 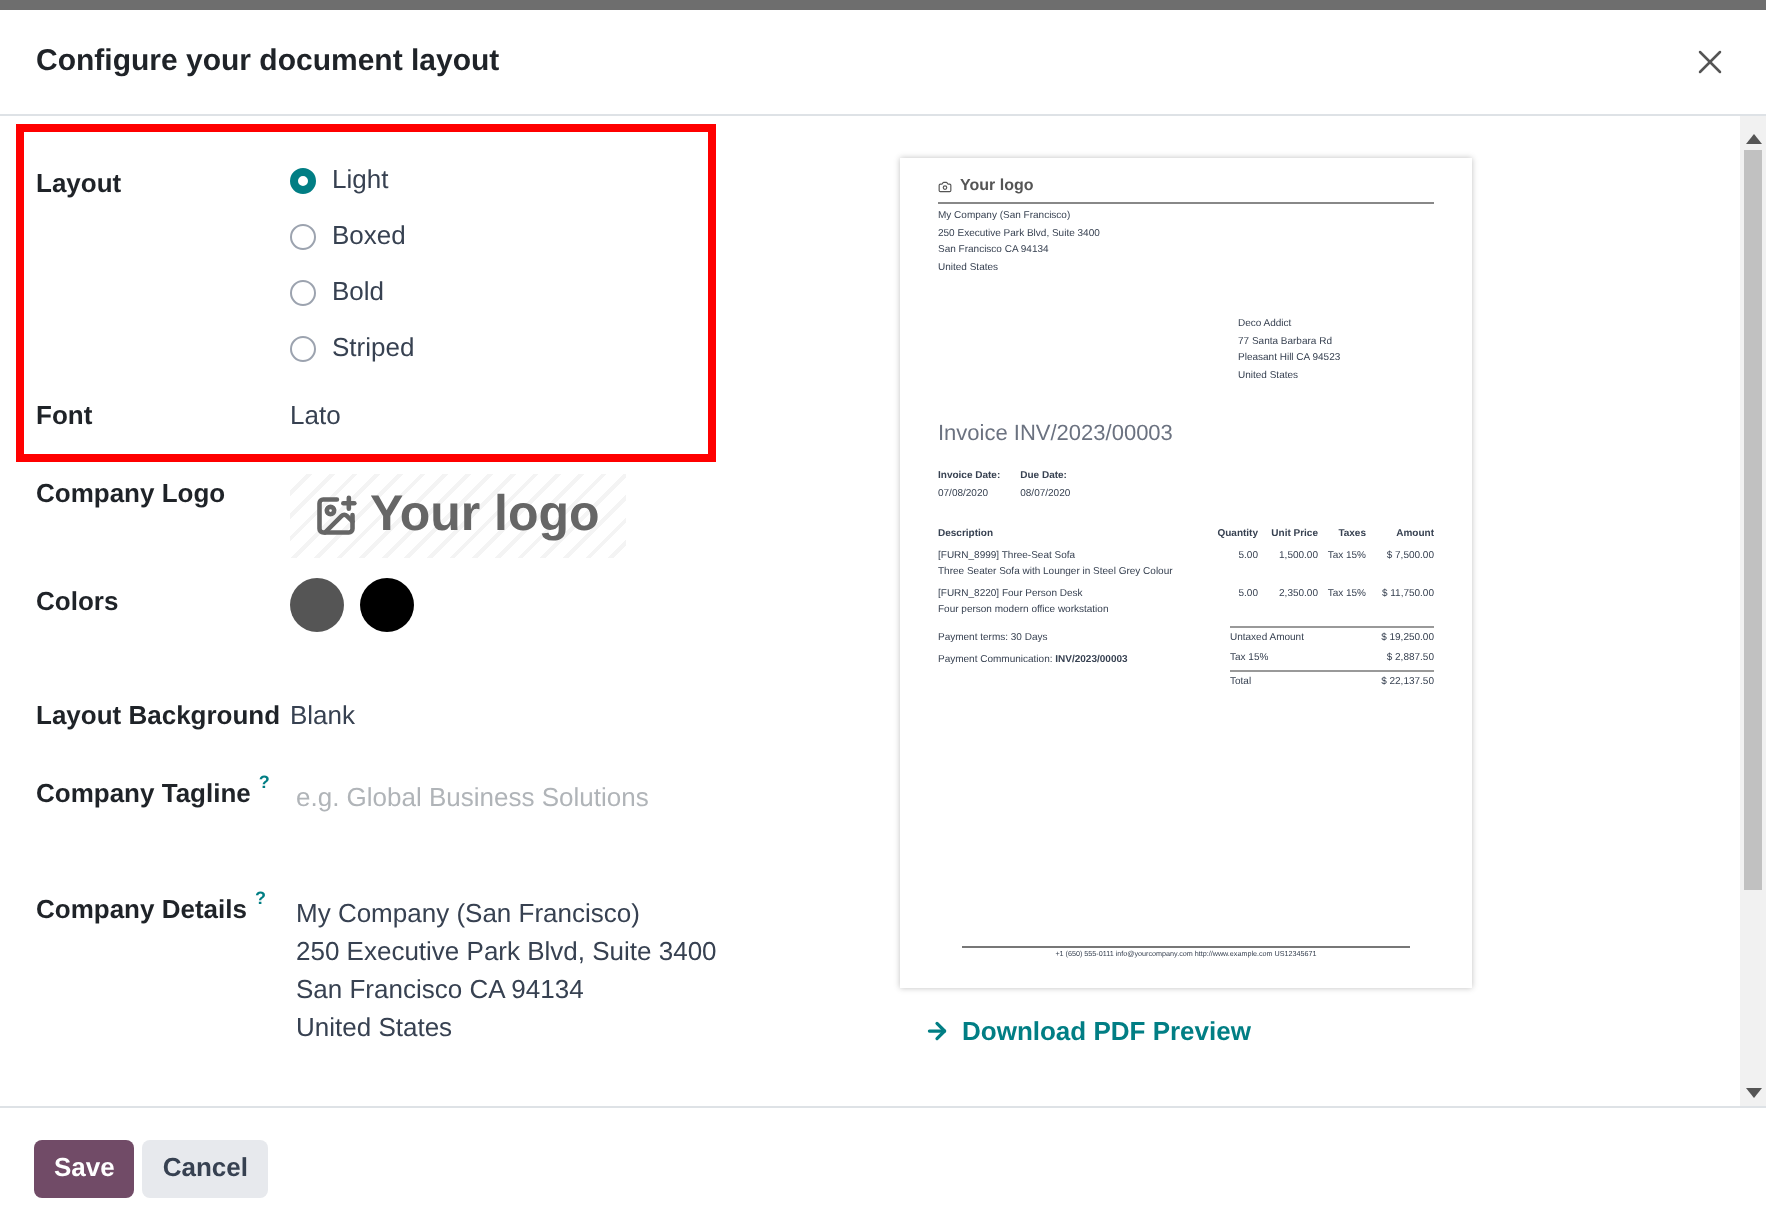 What do you see at coordinates (141, 909) in the screenshot?
I see `field-label: Company Details` at bounding box center [141, 909].